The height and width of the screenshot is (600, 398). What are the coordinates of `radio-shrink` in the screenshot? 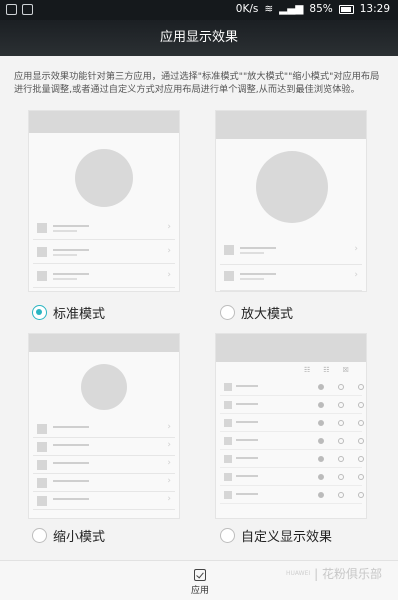 It's located at (39, 535).